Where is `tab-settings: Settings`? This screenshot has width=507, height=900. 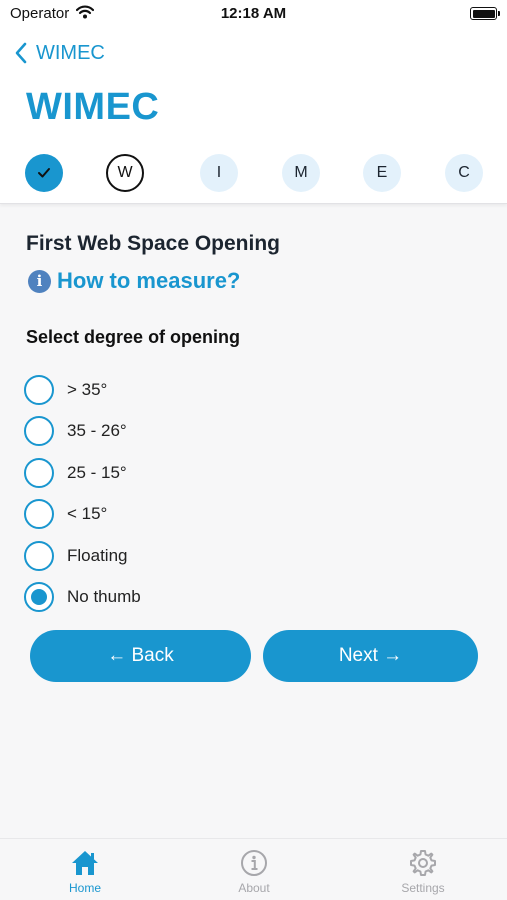 tab-settings: Settings is located at coordinates (423, 873).